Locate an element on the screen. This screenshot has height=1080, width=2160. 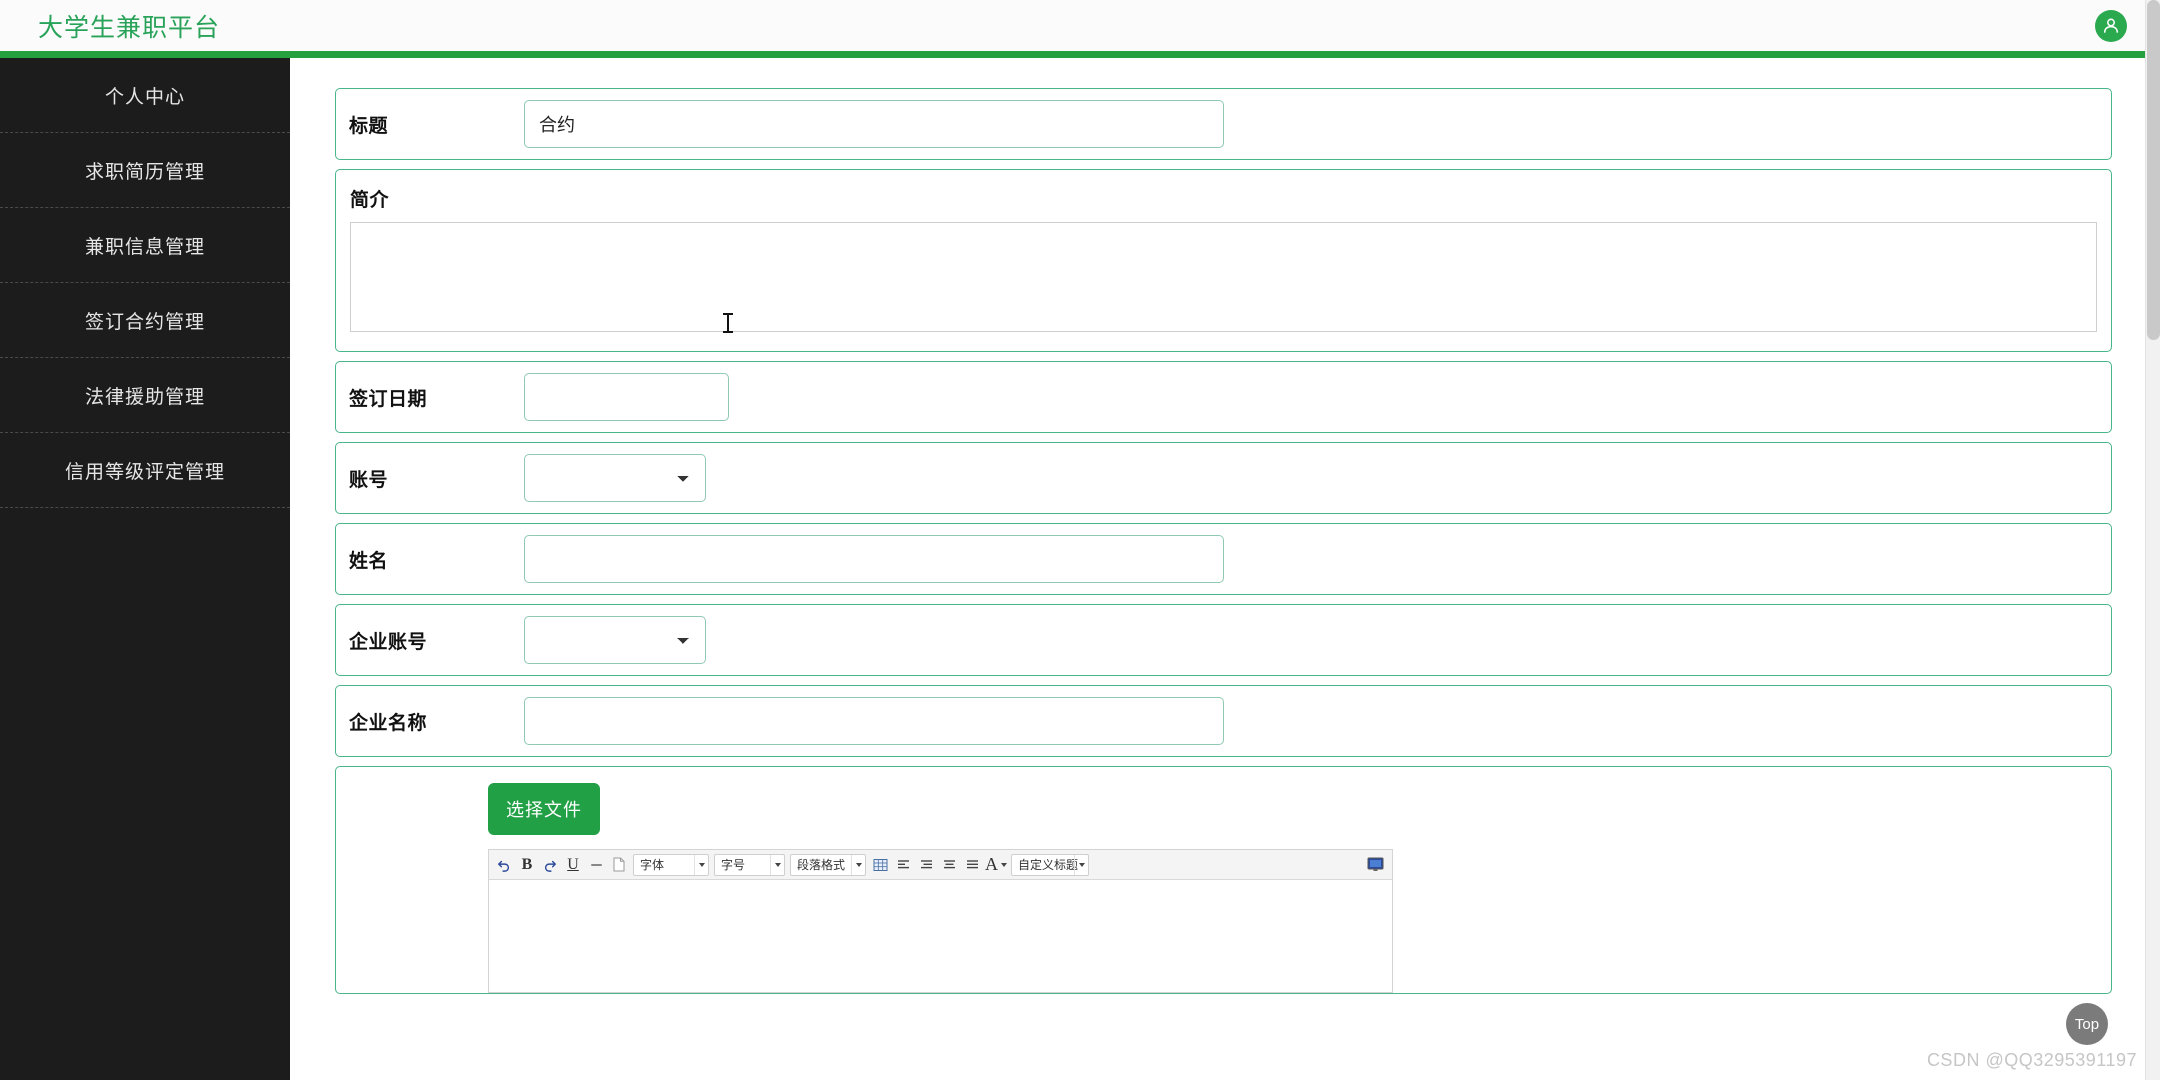
sidebar-item-label: 个人中心 is located at coordinates (144, 97).